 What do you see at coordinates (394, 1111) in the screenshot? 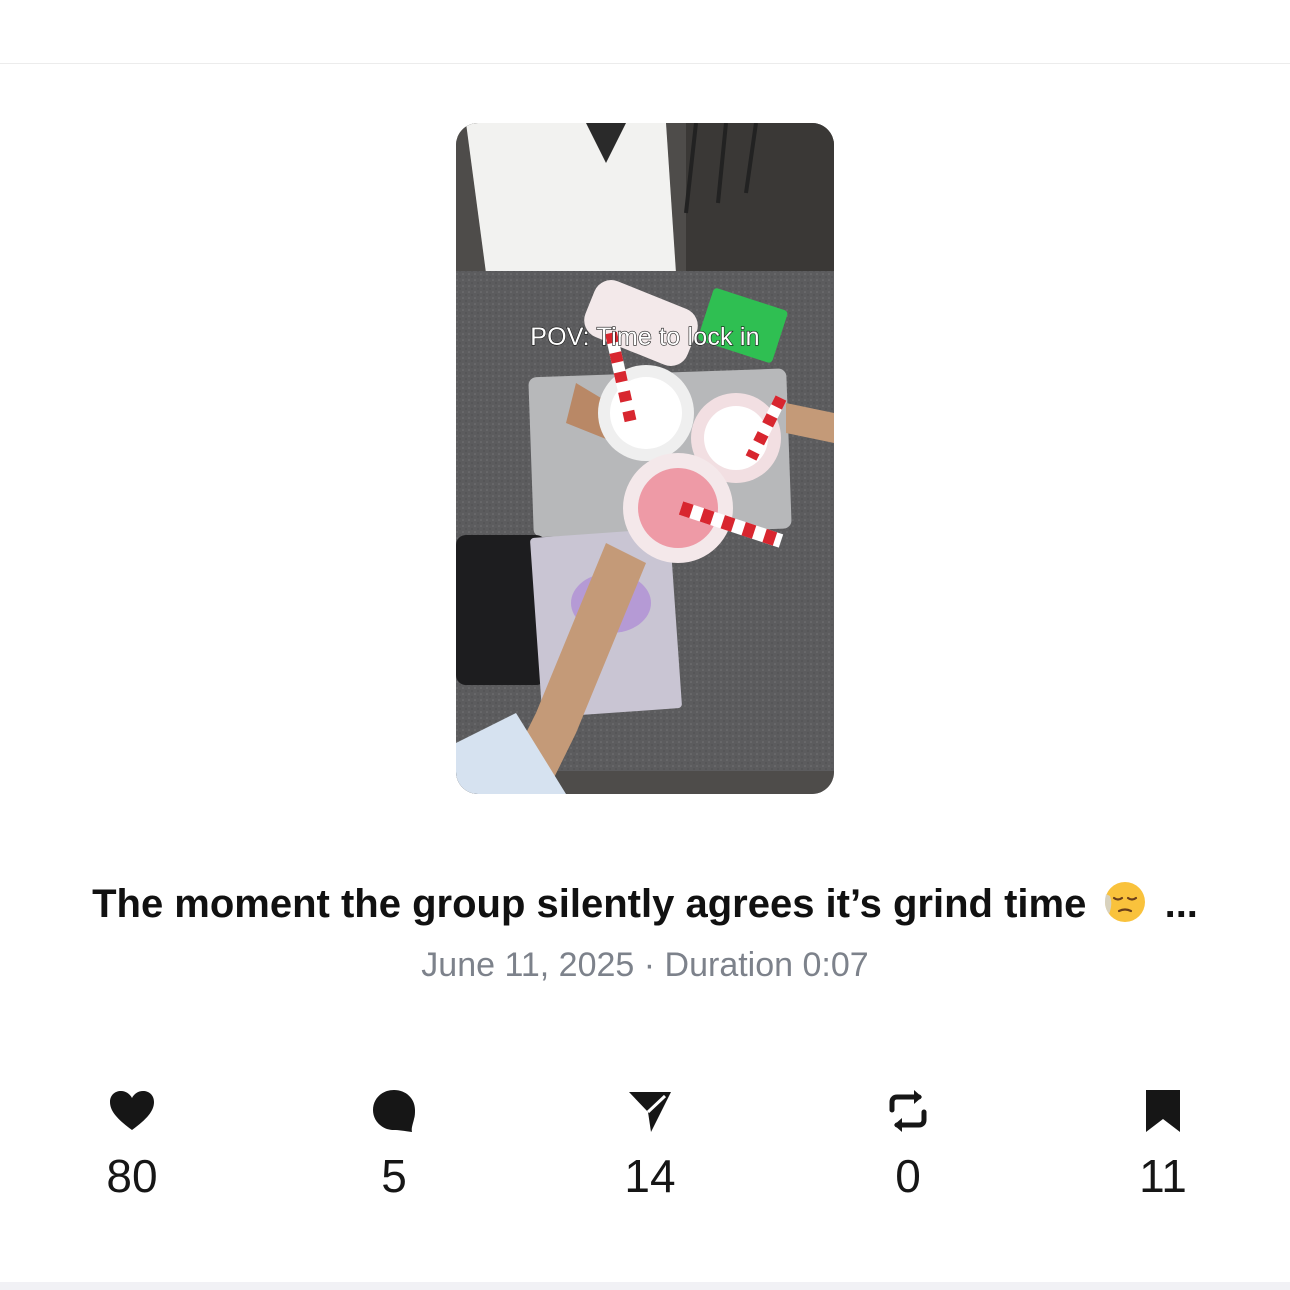
I see `comment-icon` at bounding box center [394, 1111].